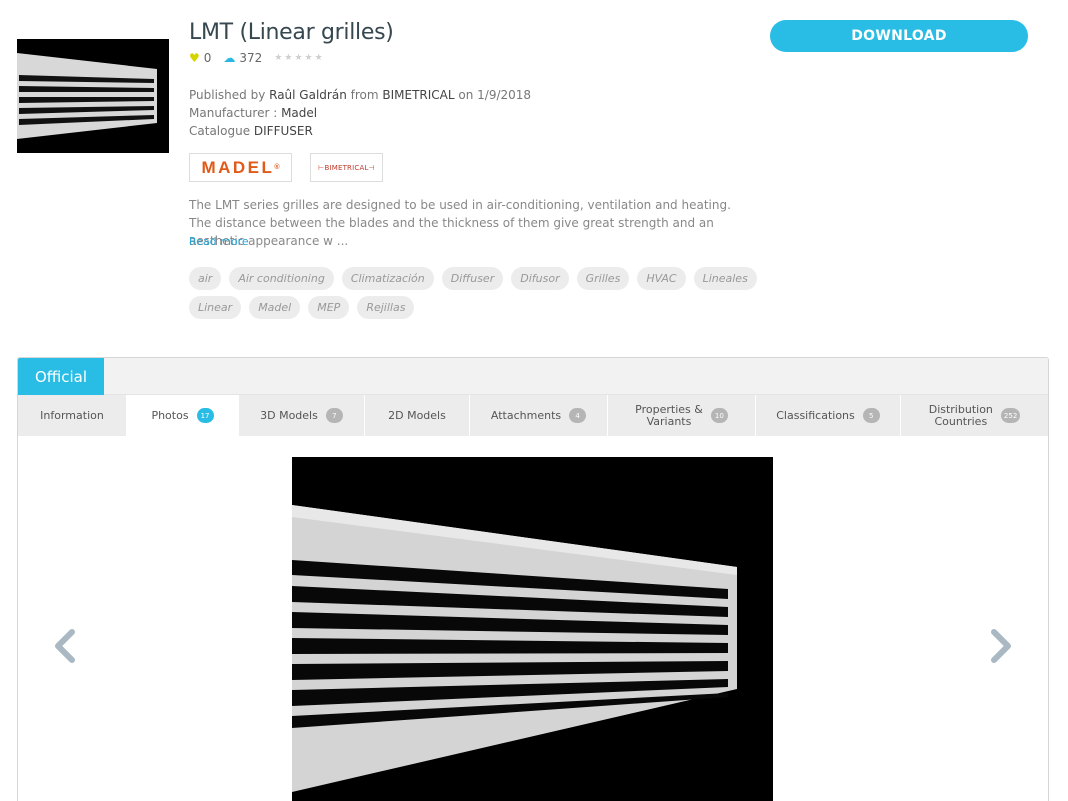 This screenshot has width=1068, height=801. Describe the element at coordinates (669, 415) in the screenshot. I see `tab-label: Properties & Variants` at that location.